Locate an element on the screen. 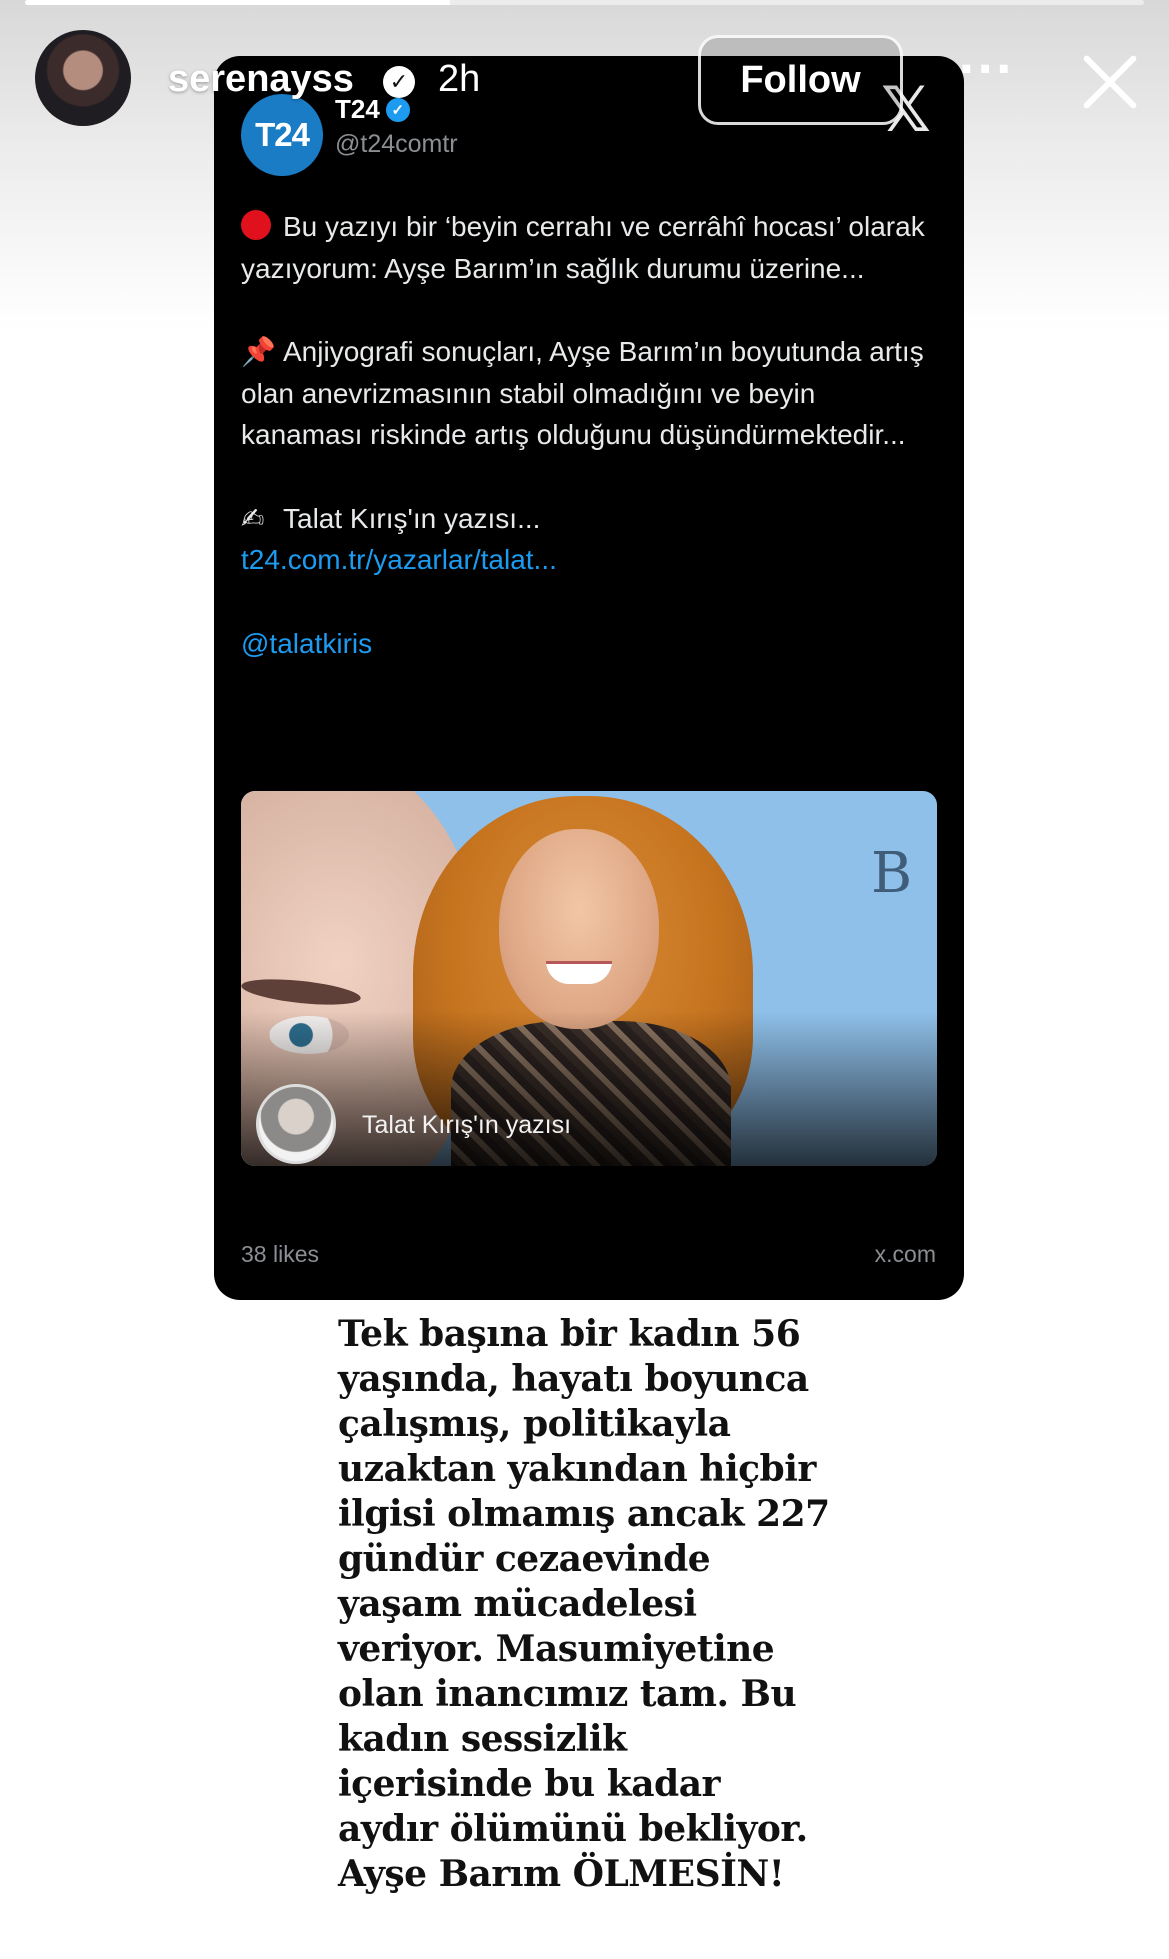  more-horizontal-icon: ··· is located at coordinates (986, 70).